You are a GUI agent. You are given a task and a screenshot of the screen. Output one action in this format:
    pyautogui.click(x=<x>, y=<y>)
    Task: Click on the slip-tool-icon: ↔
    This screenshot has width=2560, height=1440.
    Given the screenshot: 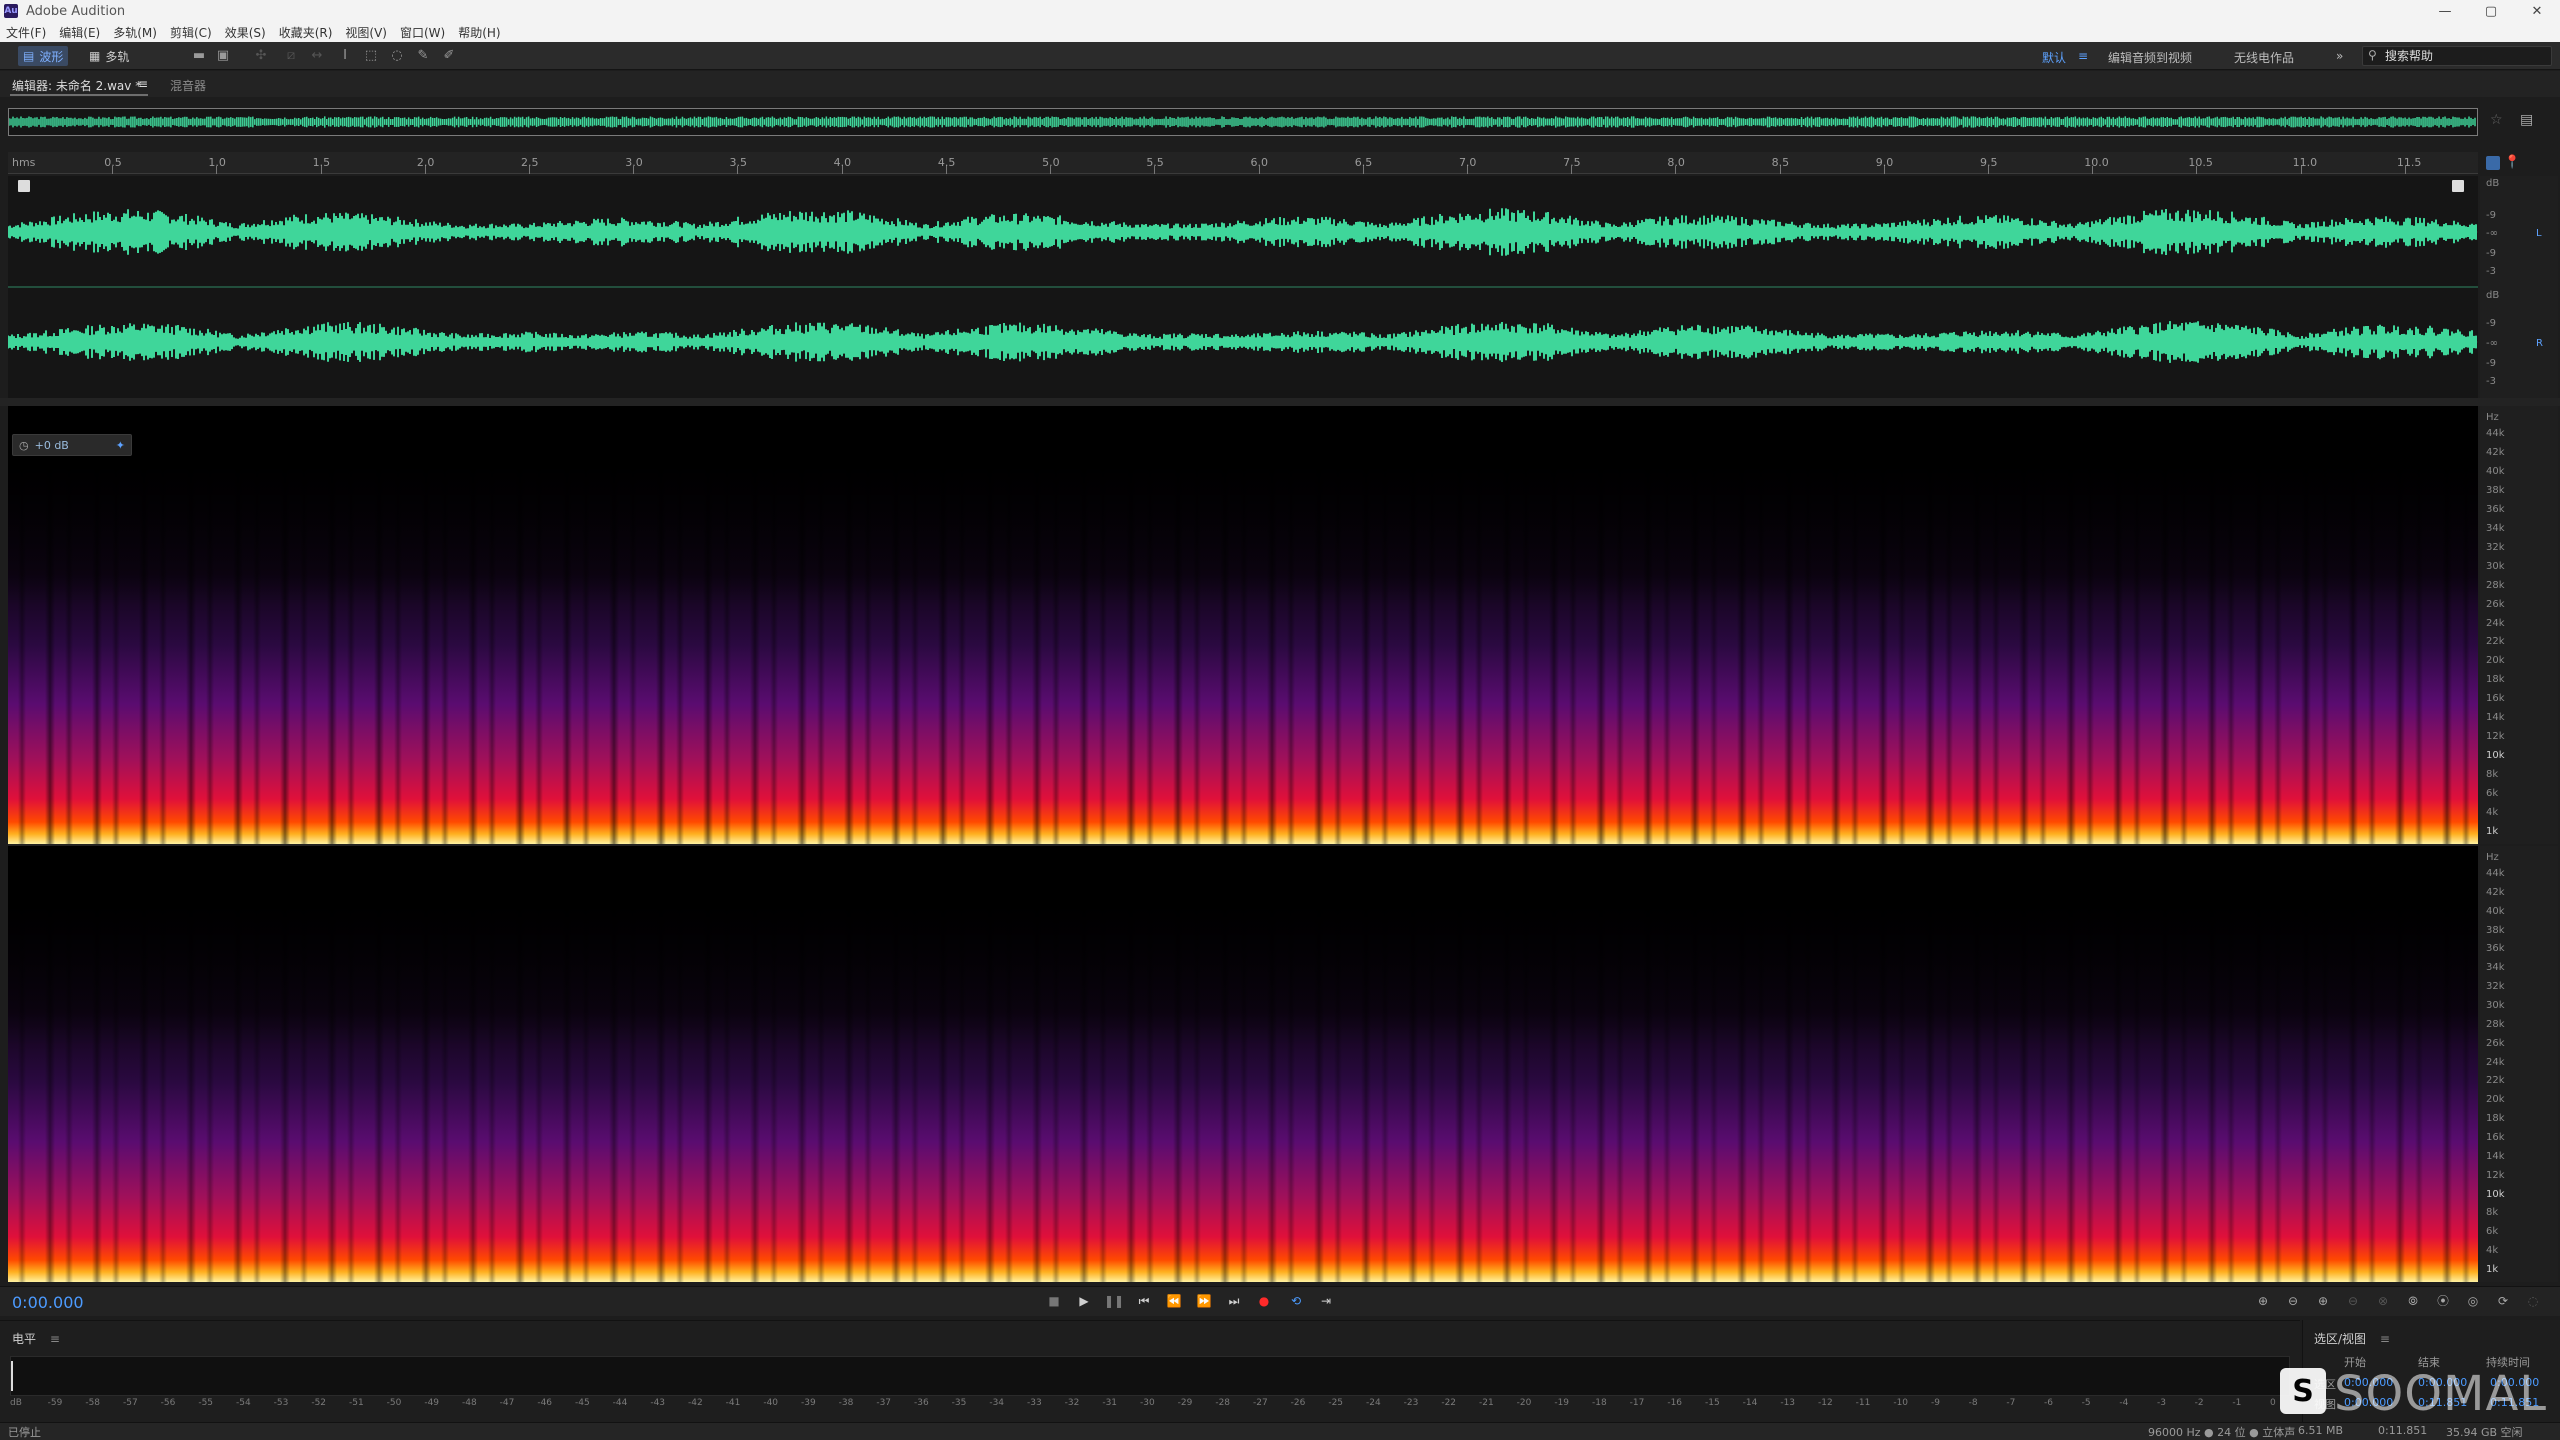 What is the action you would take?
    pyautogui.click(x=317, y=56)
    